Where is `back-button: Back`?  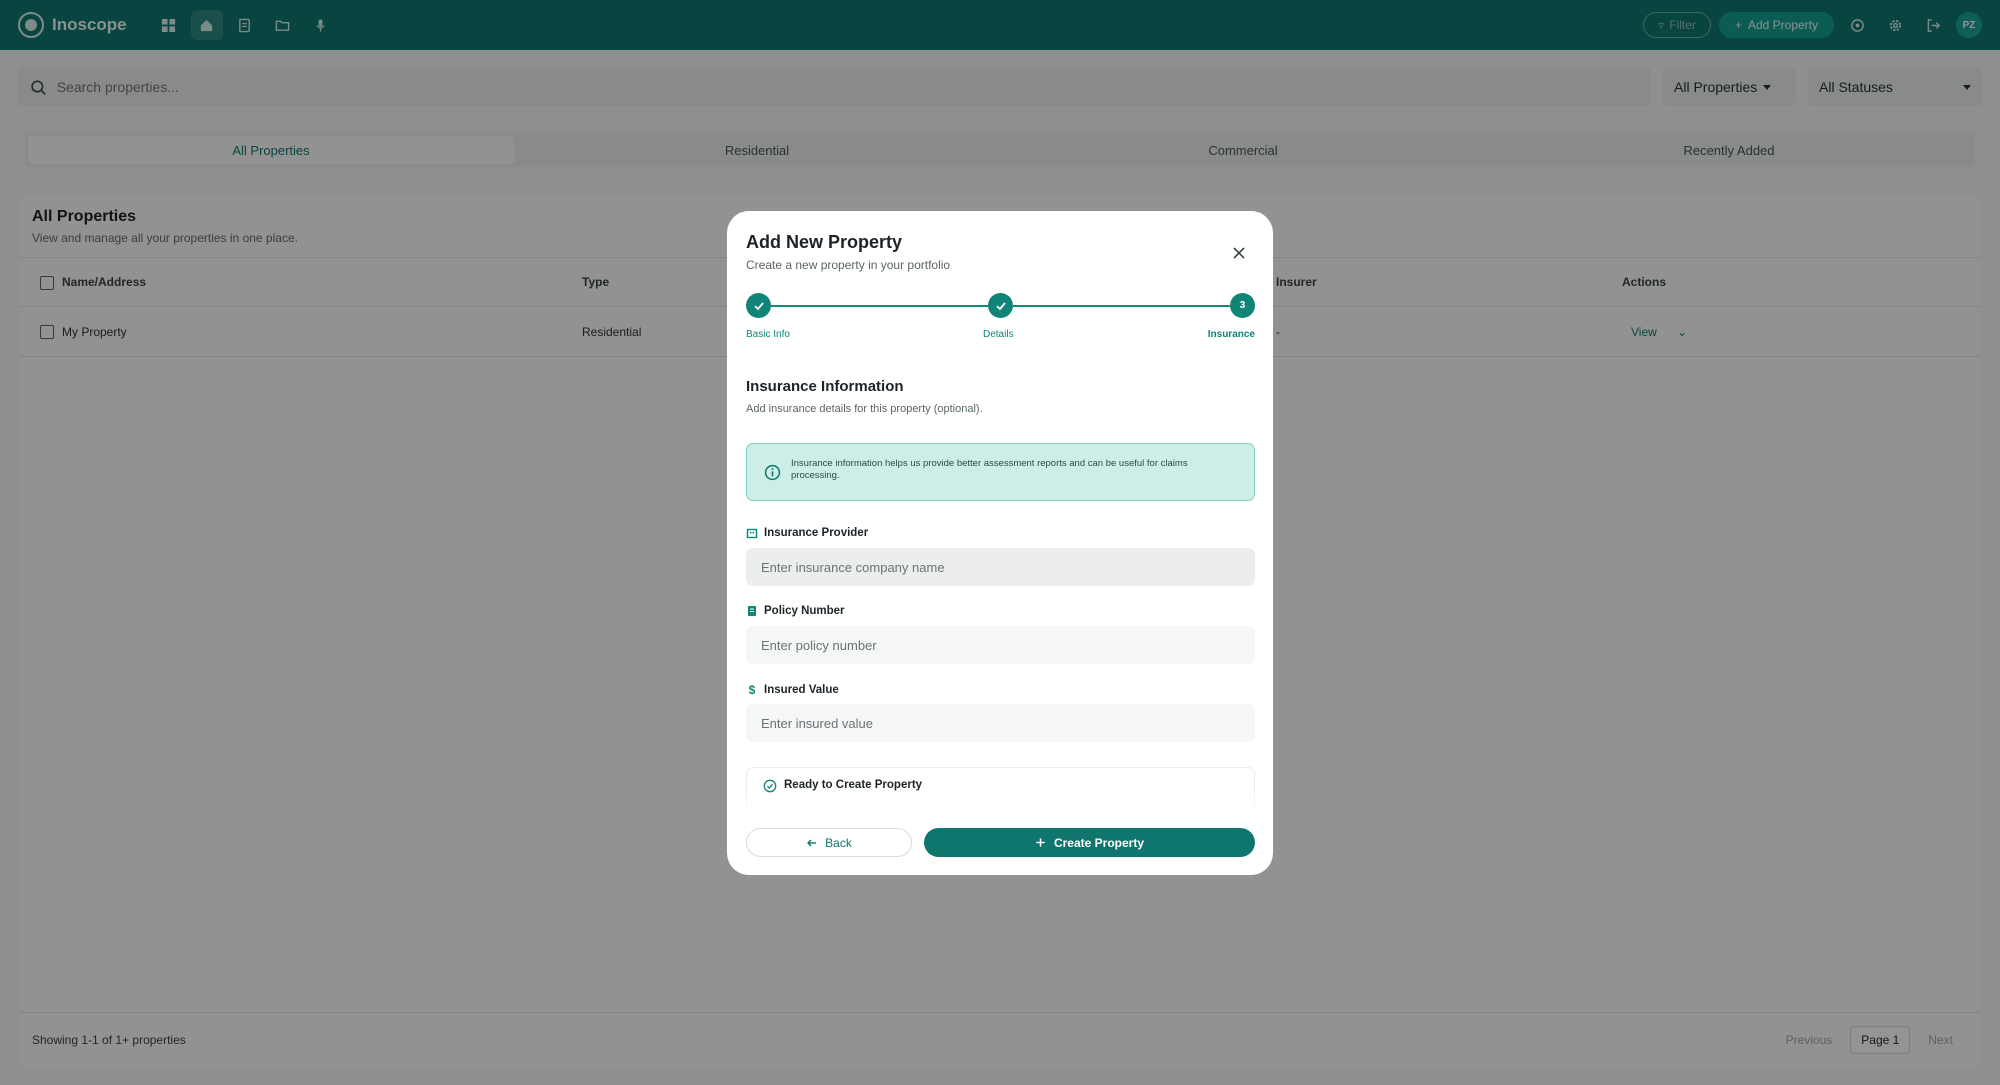
back-button: Back is located at coordinates (829, 842).